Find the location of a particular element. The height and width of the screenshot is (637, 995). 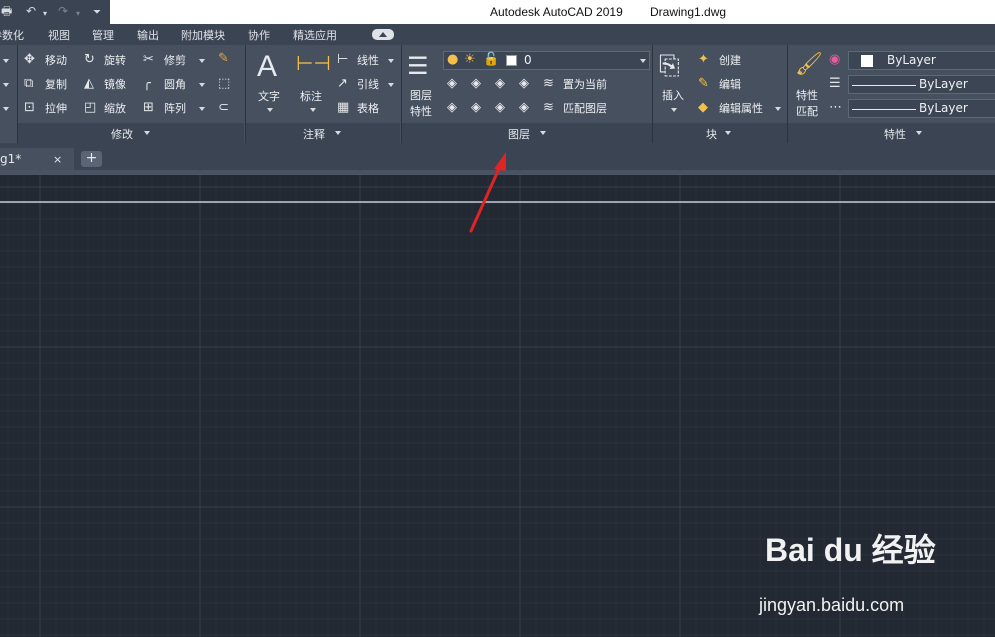

linetype-sample is located at coordinates (884, 109).